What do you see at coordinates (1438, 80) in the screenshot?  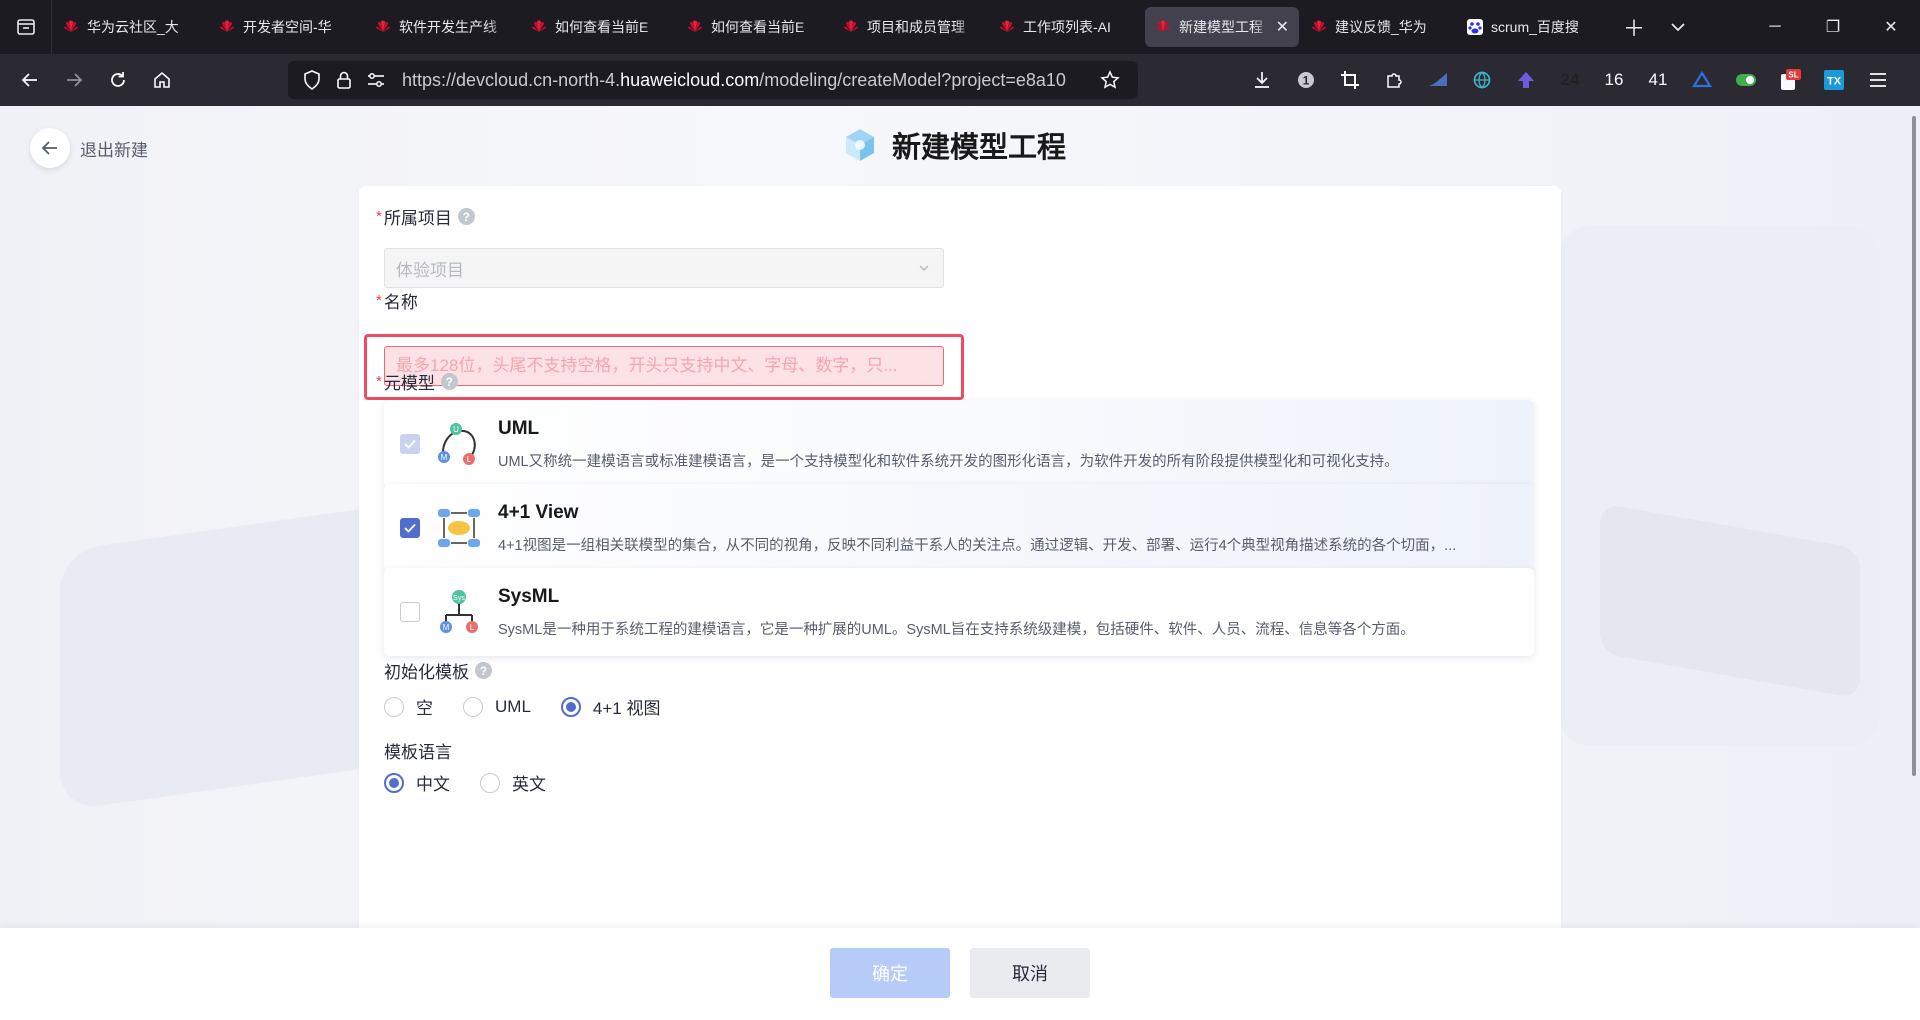 I see `wave-extension-icon` at bounding box center [1438, 80].